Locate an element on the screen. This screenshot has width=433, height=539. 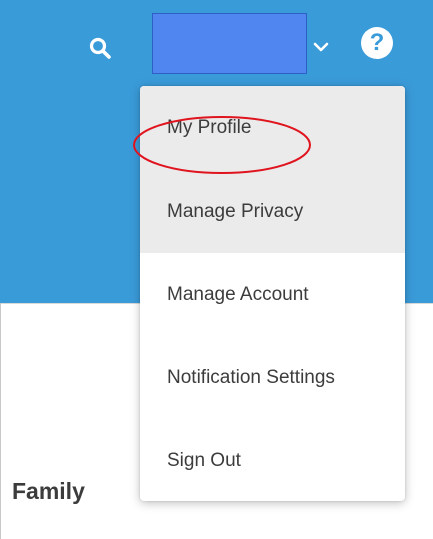
search-icon is located at coordinates (101, 49).